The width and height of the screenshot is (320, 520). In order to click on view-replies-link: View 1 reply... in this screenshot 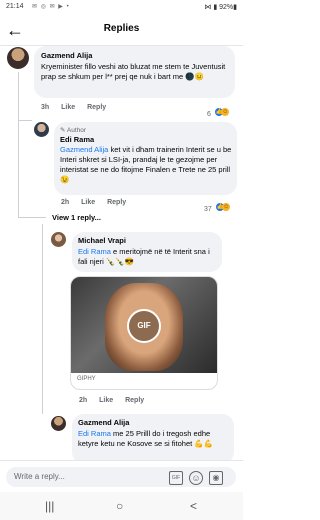, I will do `click(76, 217)`.